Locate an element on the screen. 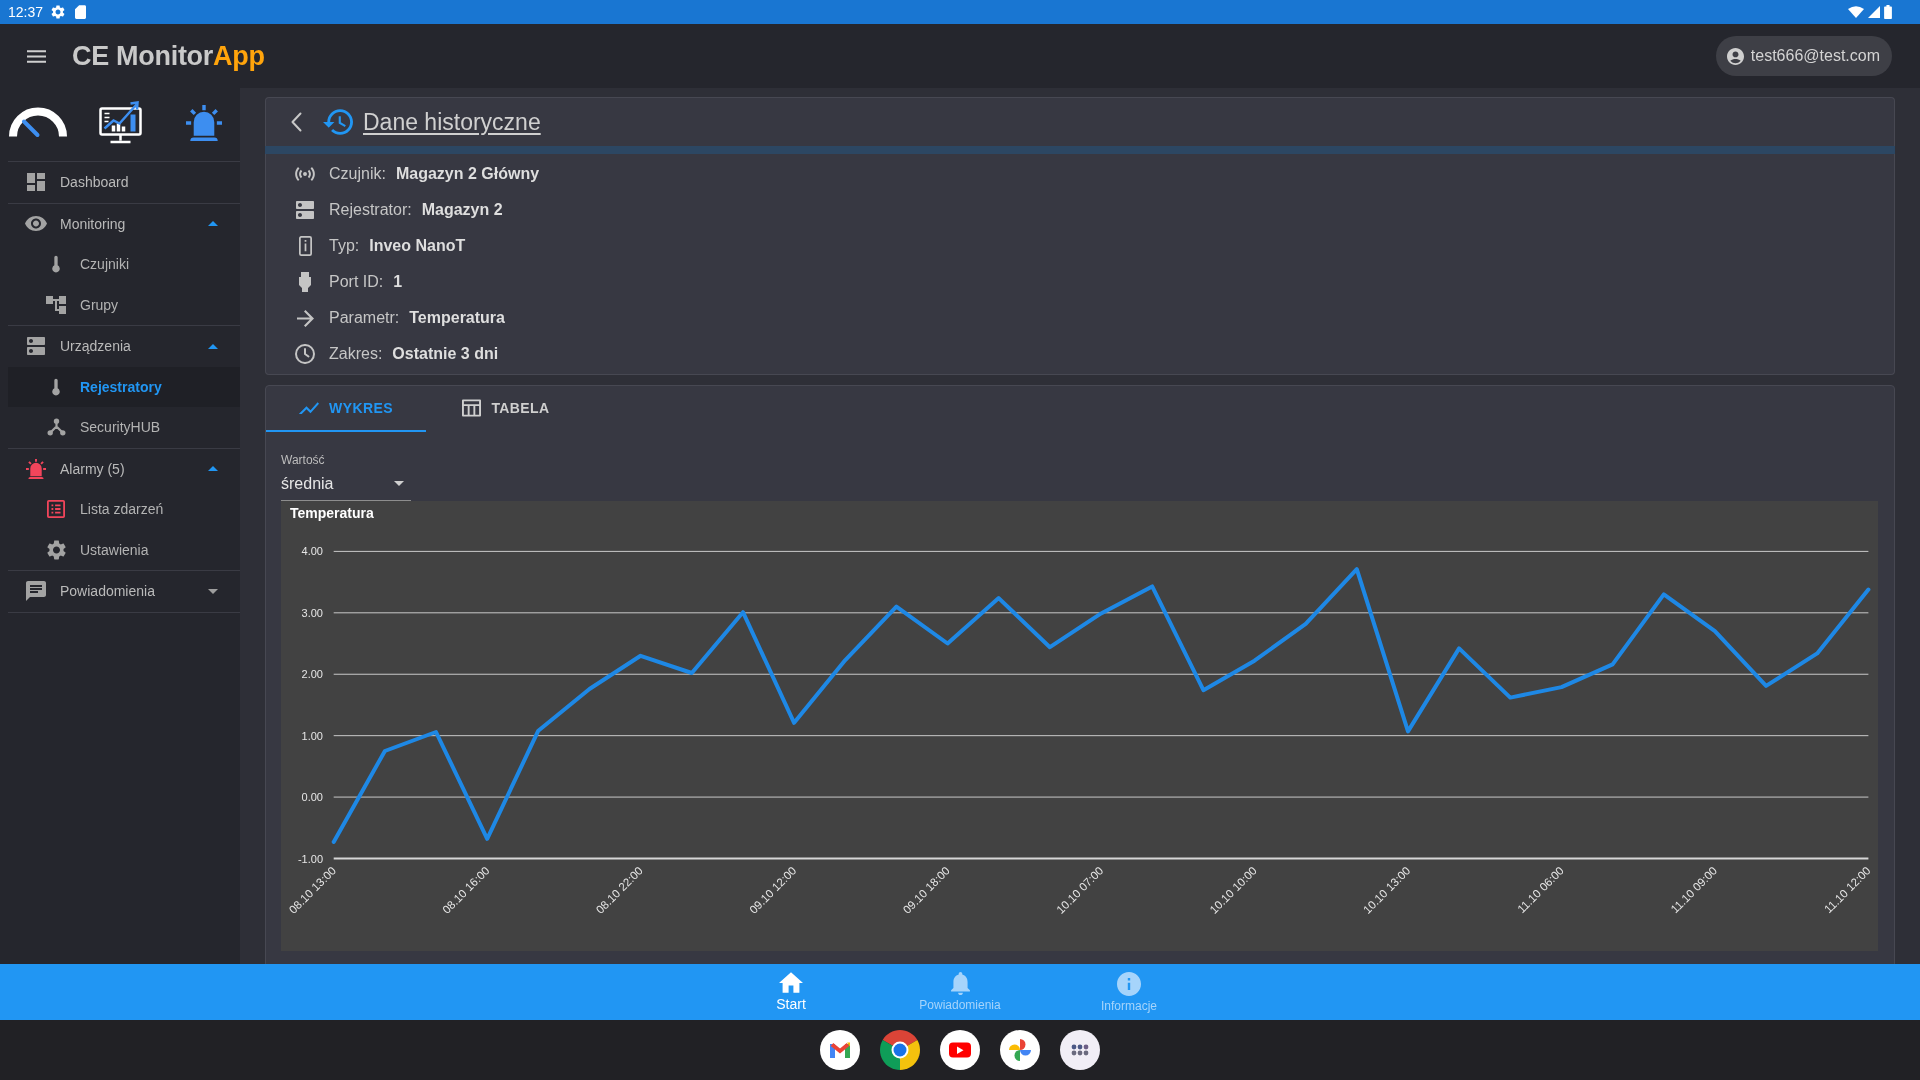  y-axis-label: 2.00 is located at coordinates (312, 674).